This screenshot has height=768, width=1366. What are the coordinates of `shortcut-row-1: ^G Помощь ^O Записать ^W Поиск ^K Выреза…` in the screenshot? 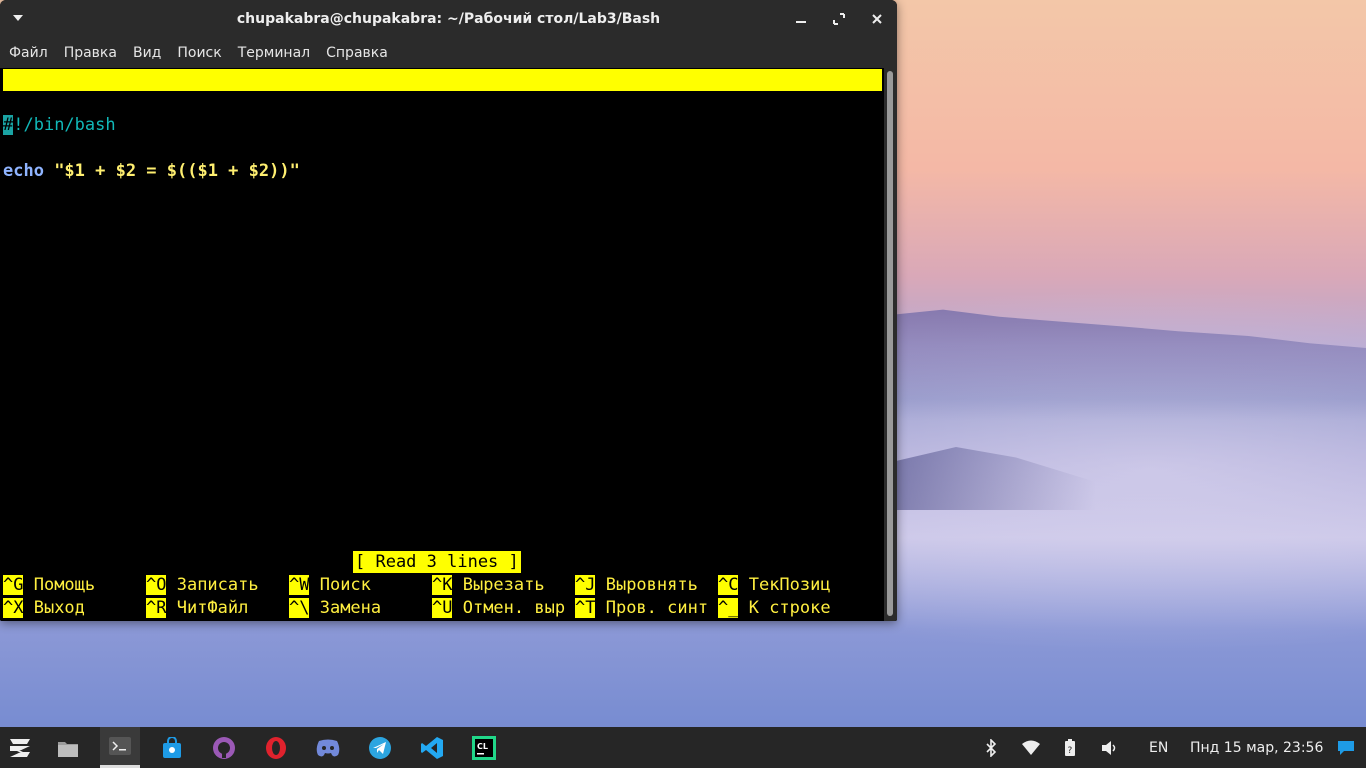 It's located at (417, 585).